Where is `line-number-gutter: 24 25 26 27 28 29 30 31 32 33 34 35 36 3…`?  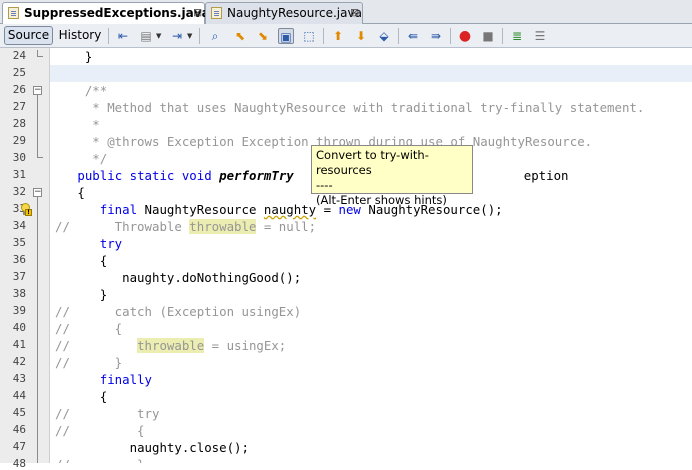 line-number-gutter: 24 25 26 27 28 29 30 31 32 33 34 35 36 3… is located at coordinates (25, 259).